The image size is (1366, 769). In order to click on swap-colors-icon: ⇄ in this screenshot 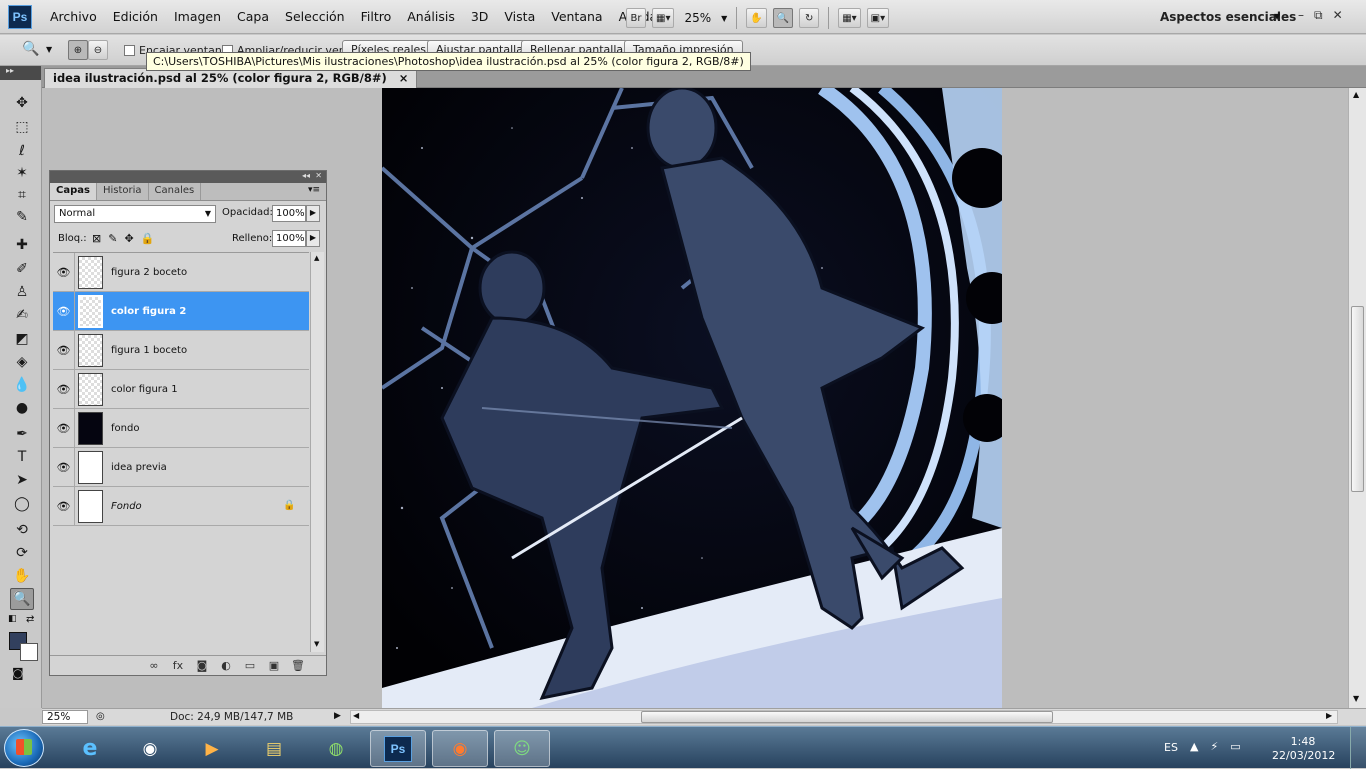, I will do `click(30, 619)`.